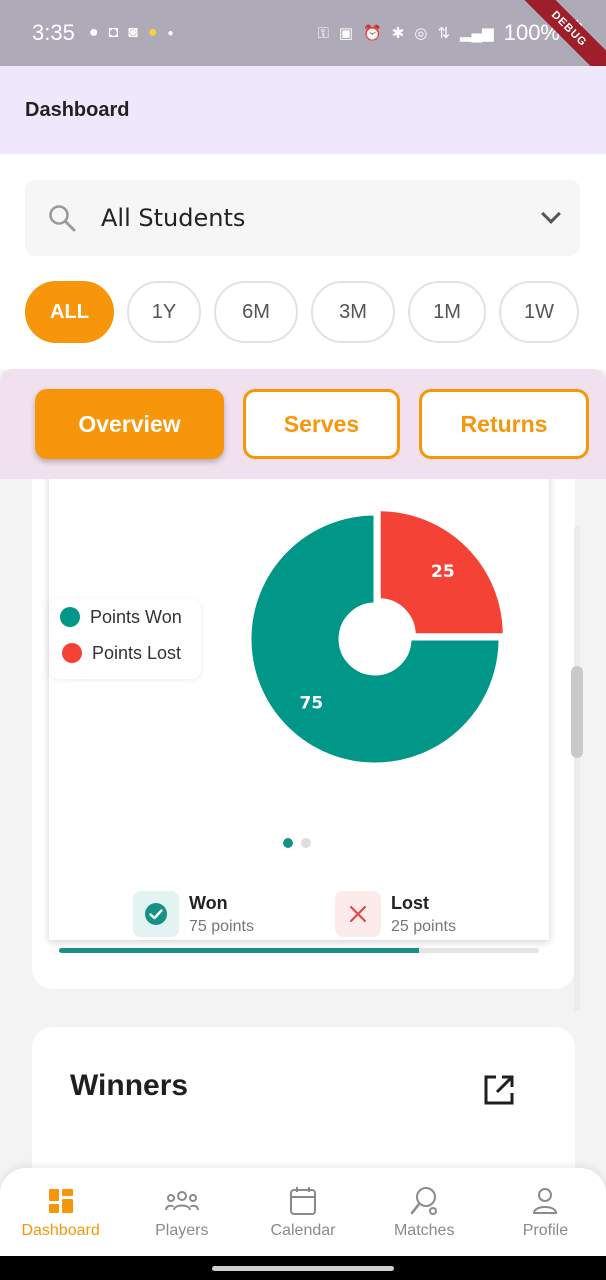  I want to click on legend-label-won: Points Won, so click(136, 616).